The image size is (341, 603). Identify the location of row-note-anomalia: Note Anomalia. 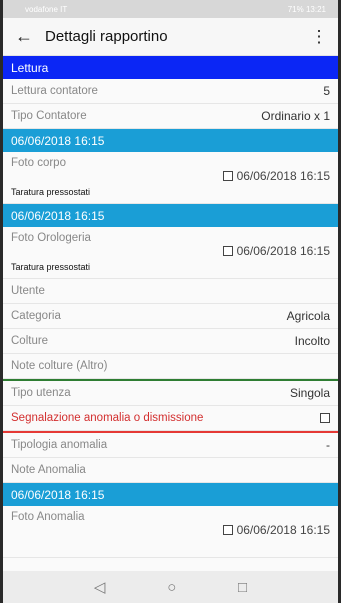
(170, 470).